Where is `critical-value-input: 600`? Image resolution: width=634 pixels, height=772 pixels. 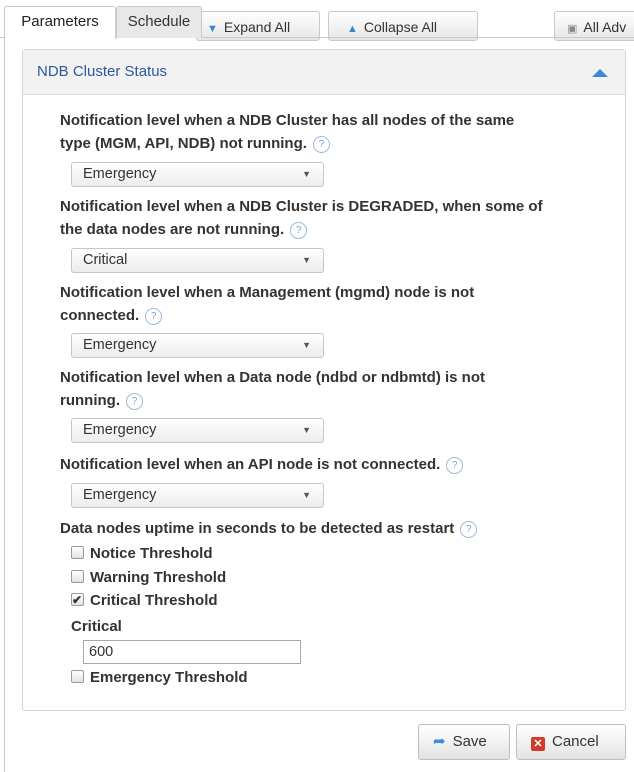
critical-value-input: 600 is located at coordinates (192, 652).